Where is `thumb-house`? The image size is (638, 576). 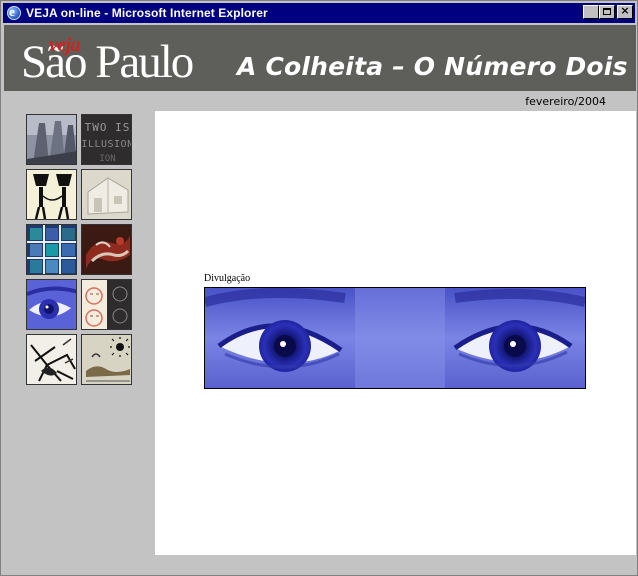
thumb-house is located at coordinates (106, 194).